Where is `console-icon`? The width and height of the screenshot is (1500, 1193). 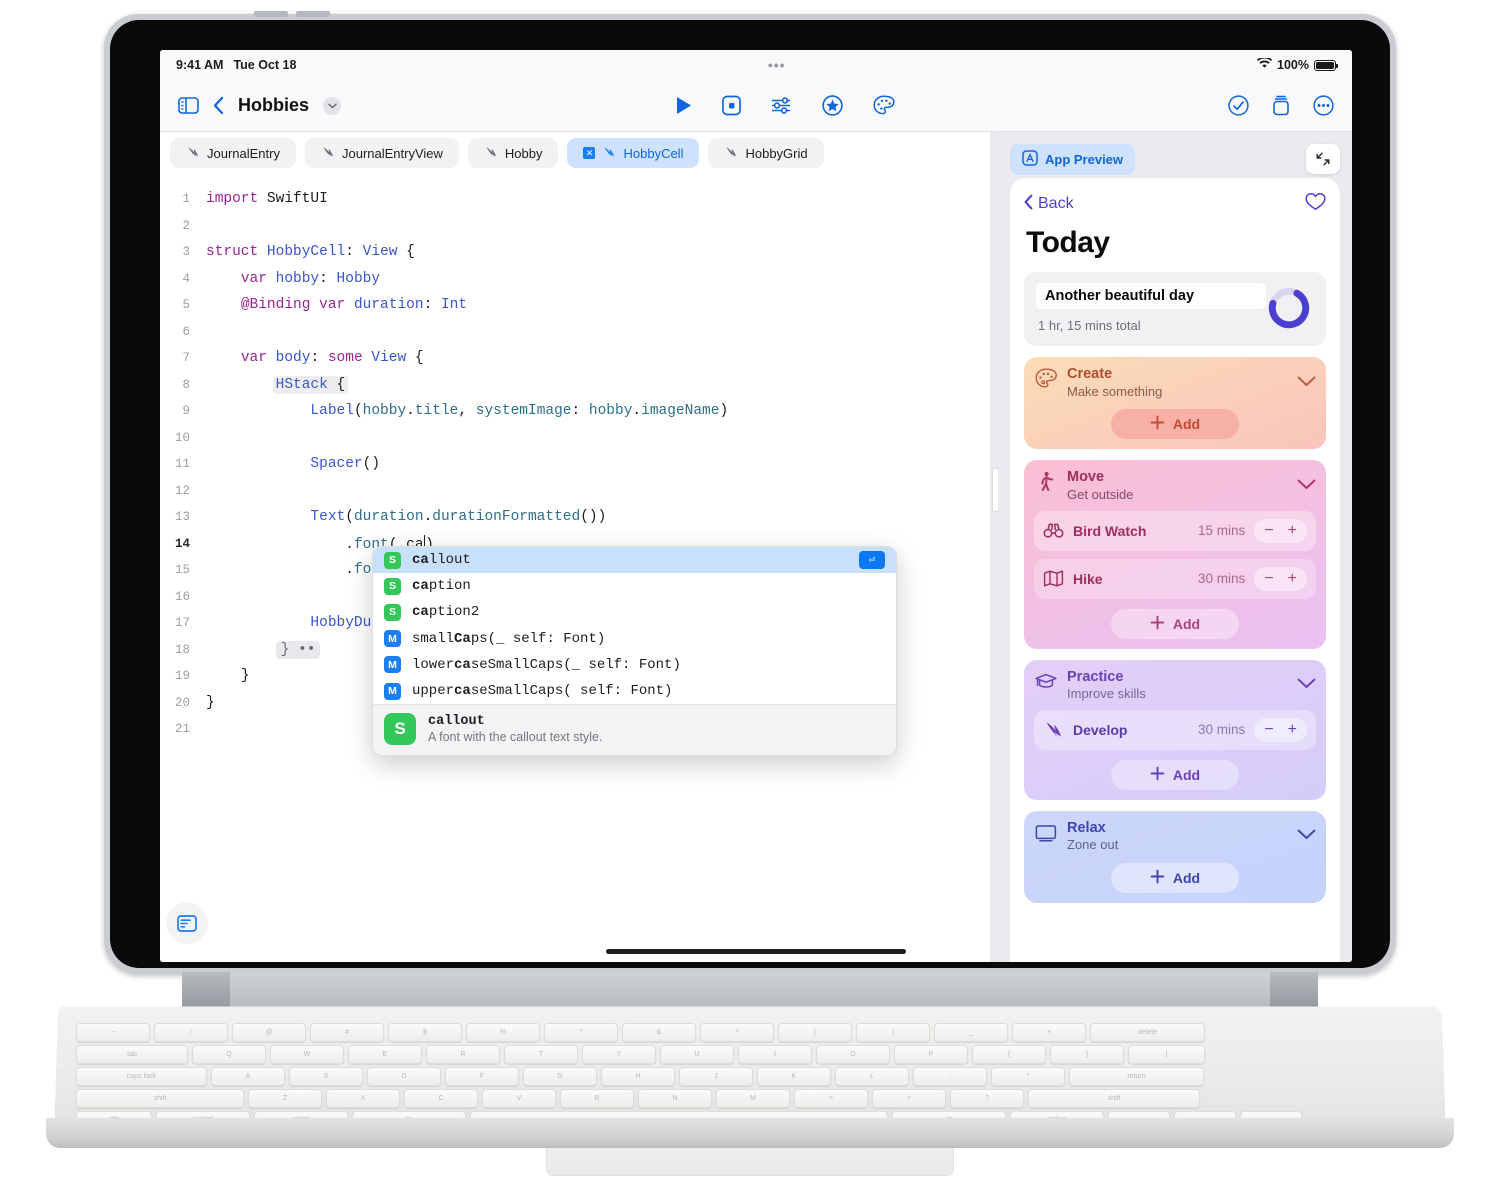
console-icon is located at coordinates (187, 923).